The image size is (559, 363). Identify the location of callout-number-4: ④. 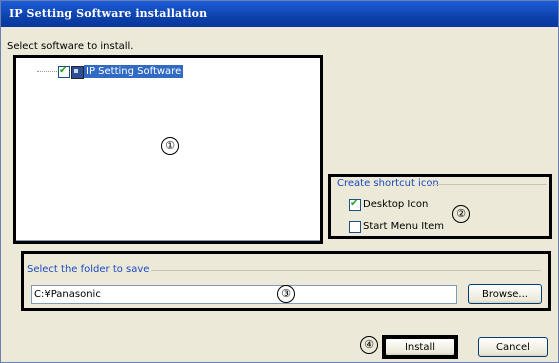
(369, 345).